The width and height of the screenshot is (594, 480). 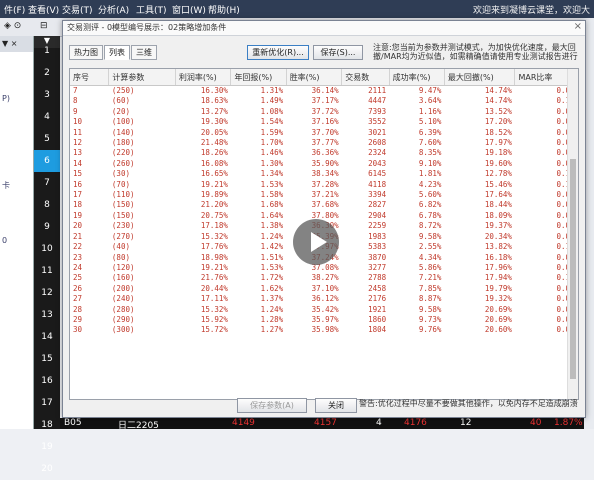 I want to click on table-cell: 6.82%, so click(x=430, y=205).